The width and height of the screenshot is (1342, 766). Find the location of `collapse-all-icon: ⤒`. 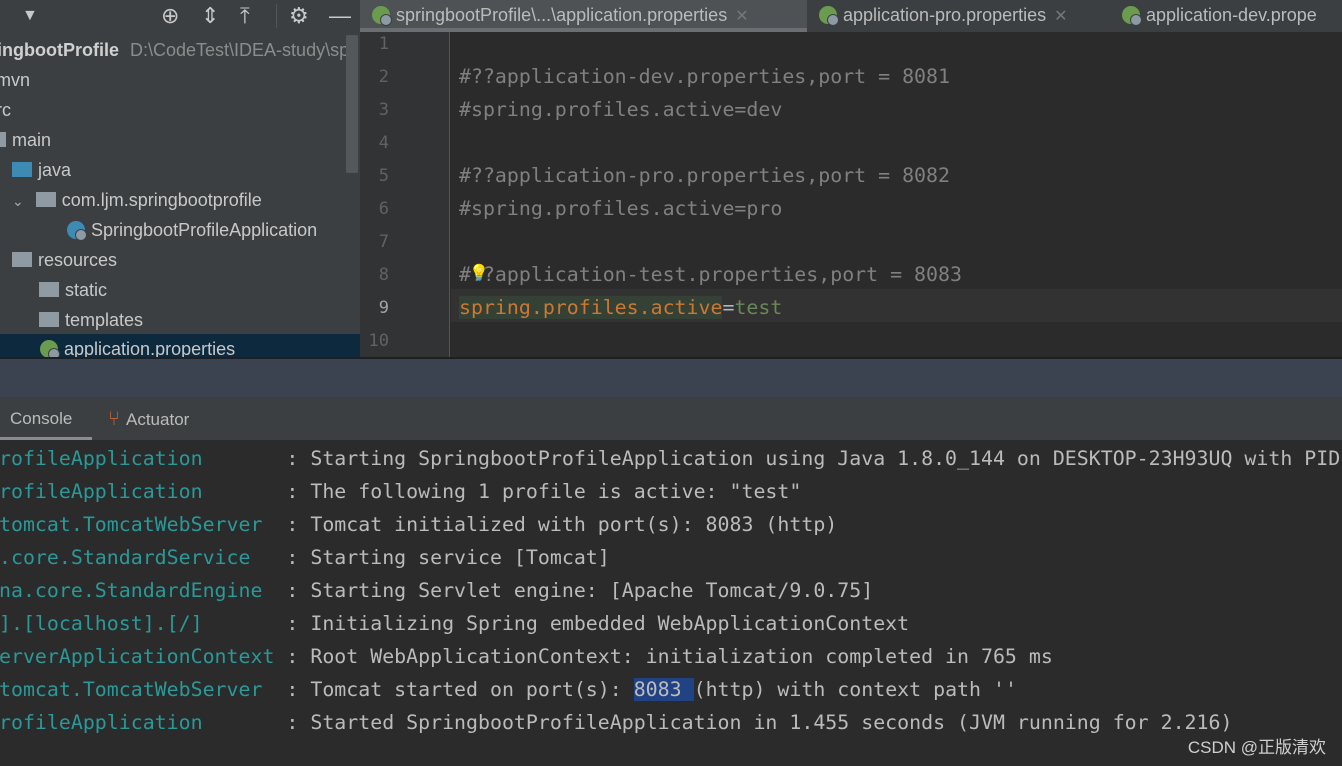

collapse-all-icon: ⤒ is located at coordinates (245, 16).